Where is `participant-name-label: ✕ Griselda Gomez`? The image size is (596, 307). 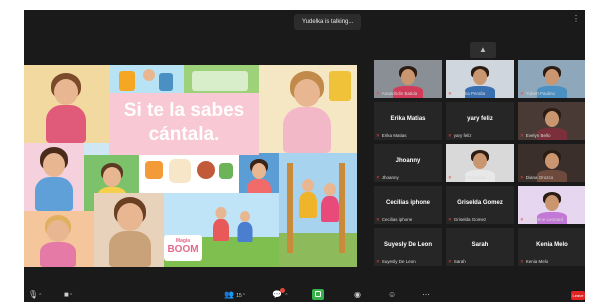
participant-name-label: ✕ Griselda Gomez is located at coordinates (467, 220).